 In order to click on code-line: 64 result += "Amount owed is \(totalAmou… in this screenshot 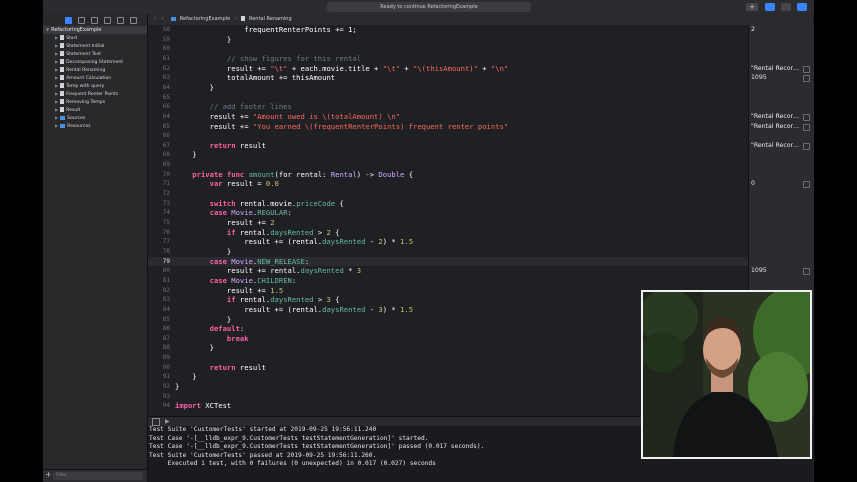, I will do `click(448, 117)`.